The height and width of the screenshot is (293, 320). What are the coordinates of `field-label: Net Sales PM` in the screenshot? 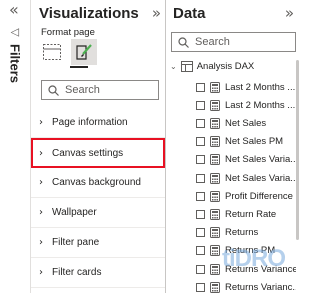 It's located at (254, 142).